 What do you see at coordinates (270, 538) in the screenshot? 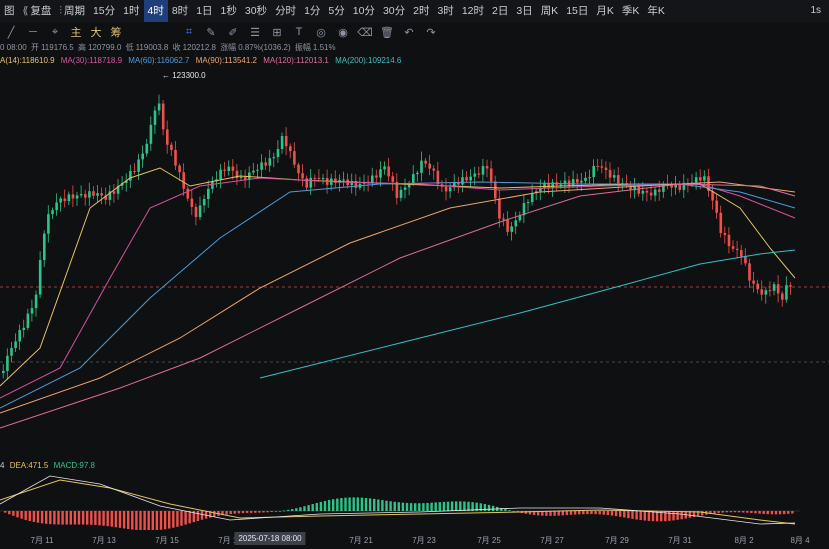
I see `crosshair-time-label: 2025-07-18 08:00` at bounding box center [270, 538].